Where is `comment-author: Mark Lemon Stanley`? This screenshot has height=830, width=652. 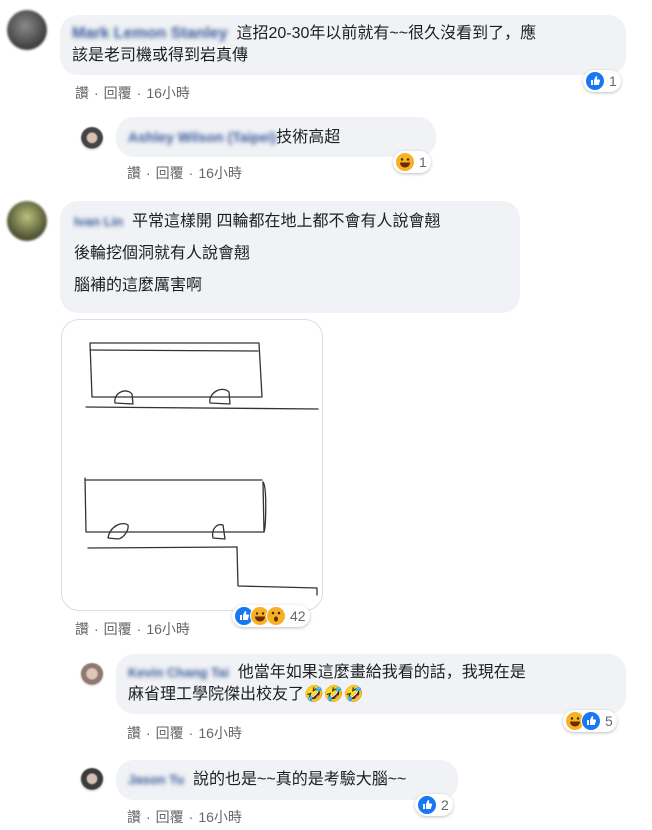
comment-author: Mark Lemon Stanley is located at coordinates (150, 34).